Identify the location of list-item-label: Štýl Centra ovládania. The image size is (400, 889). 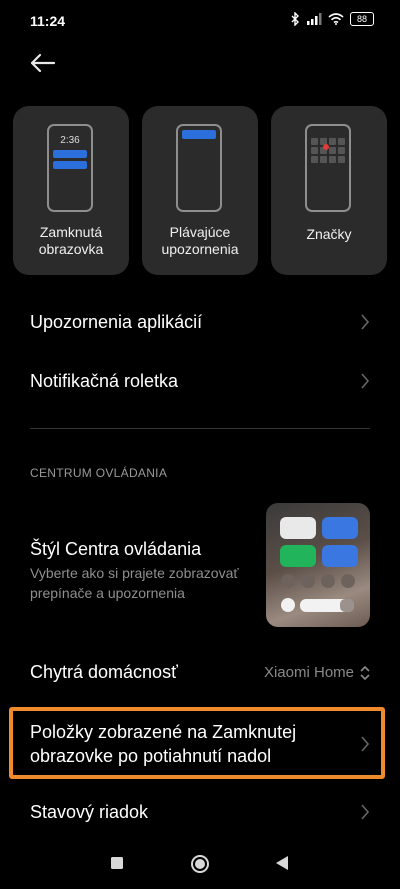
(116, 549).